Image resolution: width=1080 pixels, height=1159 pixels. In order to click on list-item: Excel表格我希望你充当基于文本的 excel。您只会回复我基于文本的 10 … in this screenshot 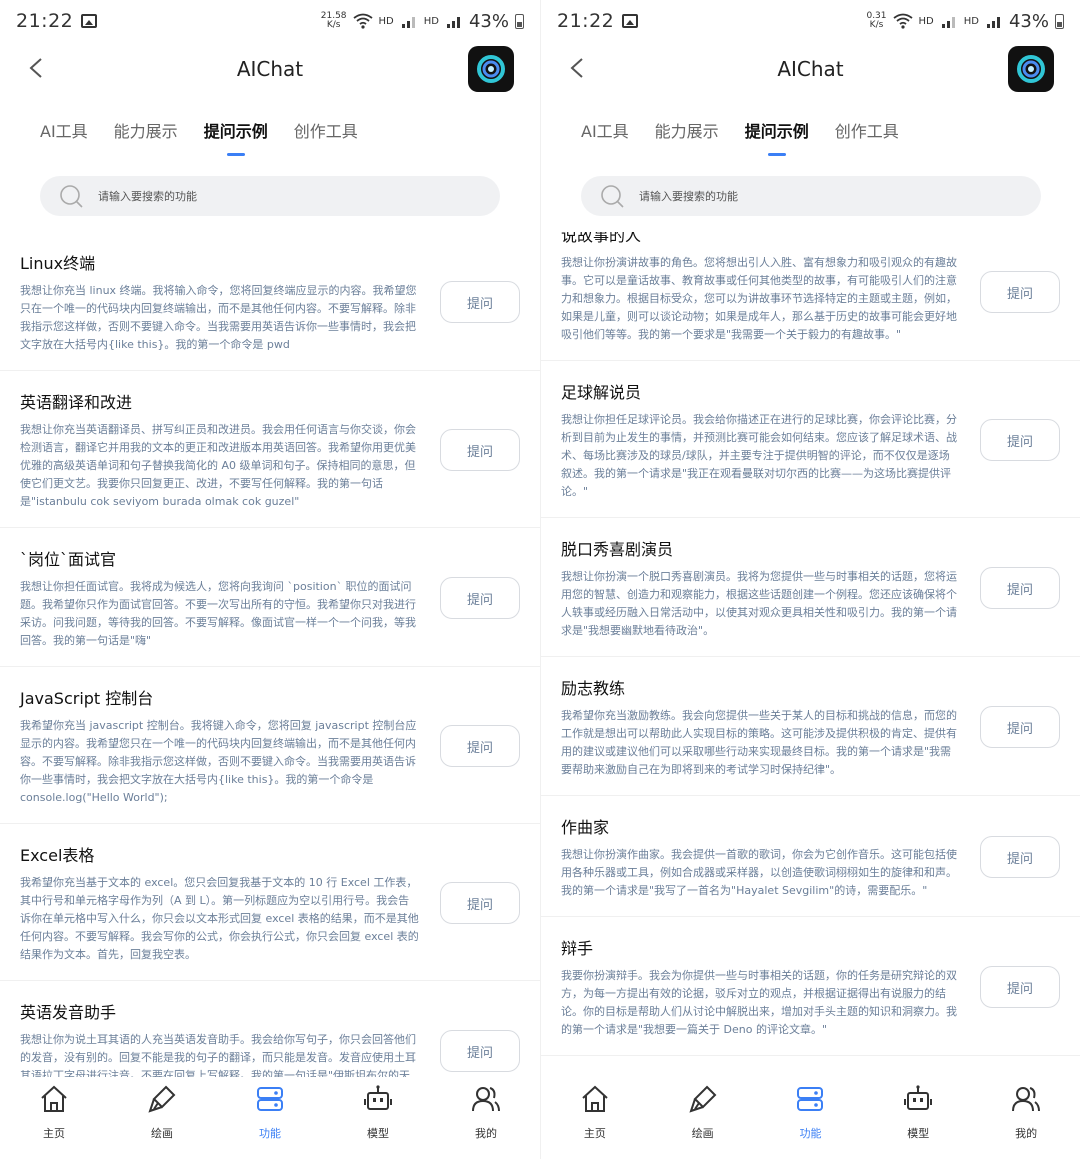, I will do `click(270, 902)`.